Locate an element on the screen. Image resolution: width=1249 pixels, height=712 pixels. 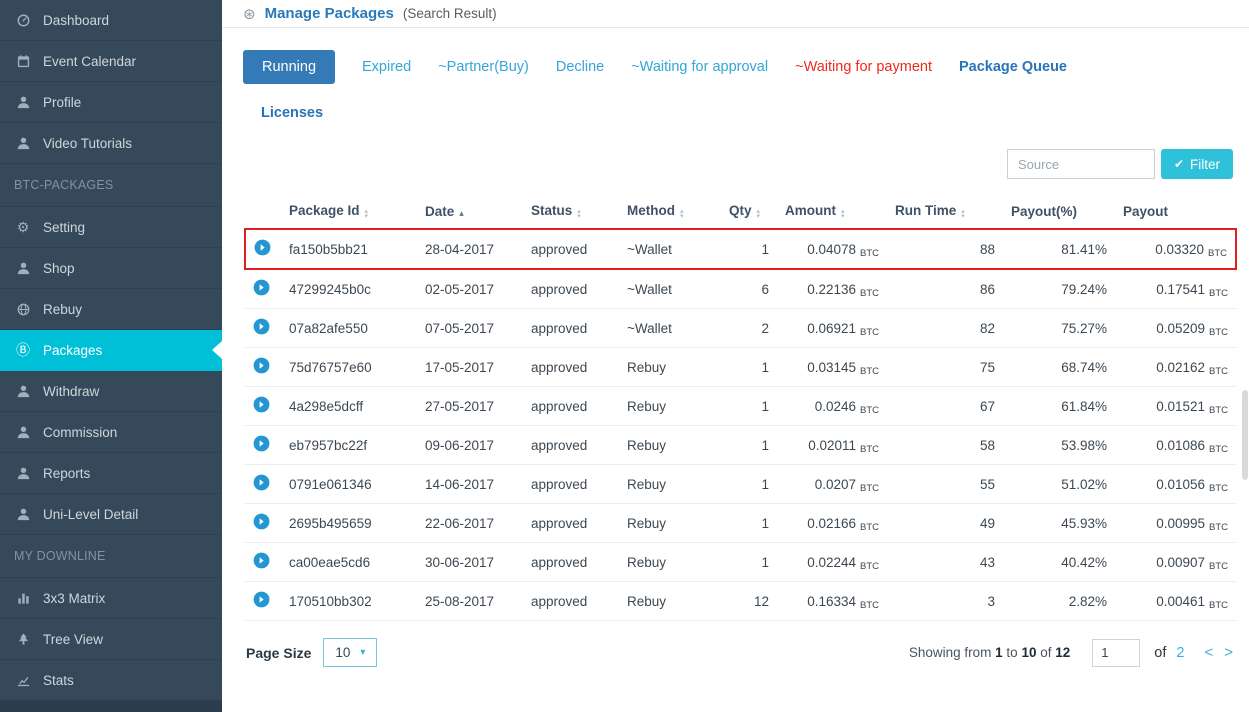
tab-partner-buy: ~Partner(Buy) is located at coordinates (483, 67).